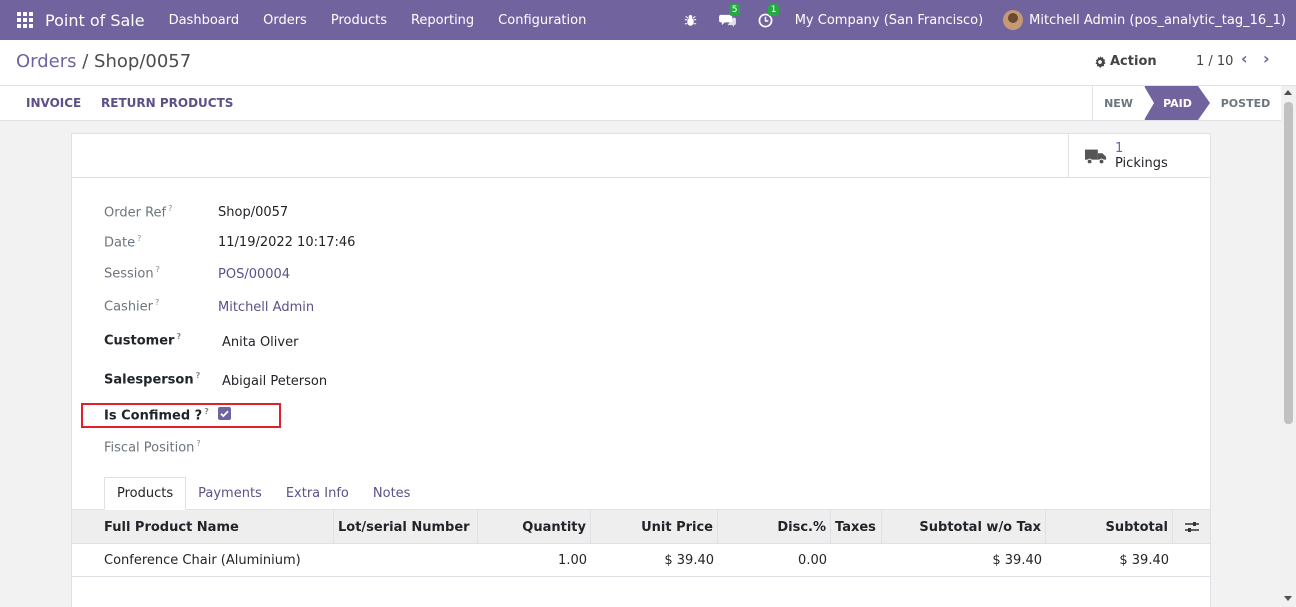 The height and width of the screenshot is (607, 1296). What do you see at coordinates (254, 274) in the screenshot?
I see `session-link: POS/00004` at bounding box center [254, 274].